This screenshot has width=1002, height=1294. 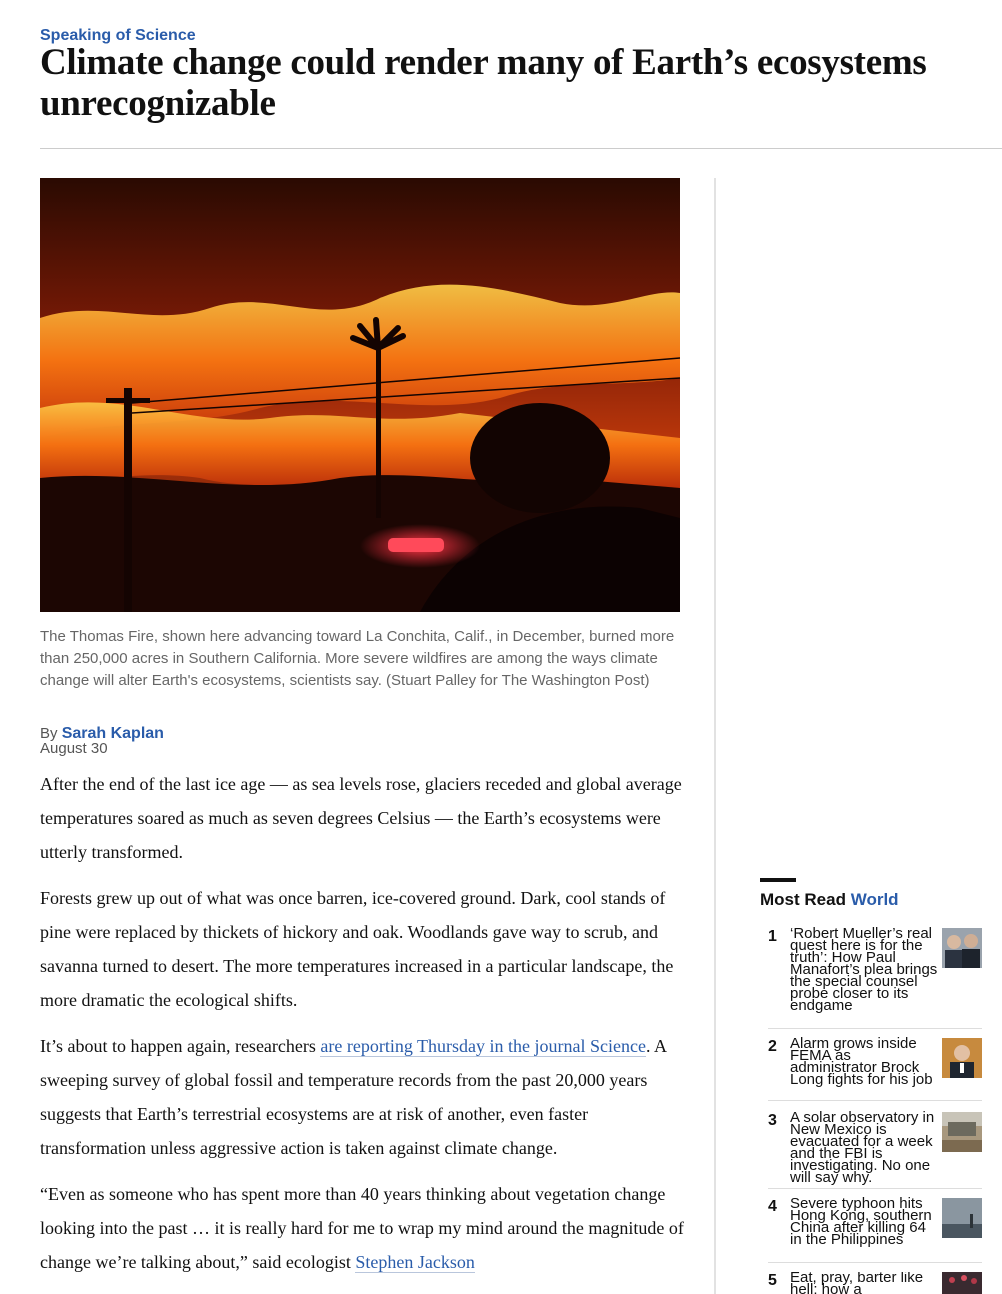 I want to click on stephen-jackson-link: Stephen Jackson, so click(x=415, y=1262).